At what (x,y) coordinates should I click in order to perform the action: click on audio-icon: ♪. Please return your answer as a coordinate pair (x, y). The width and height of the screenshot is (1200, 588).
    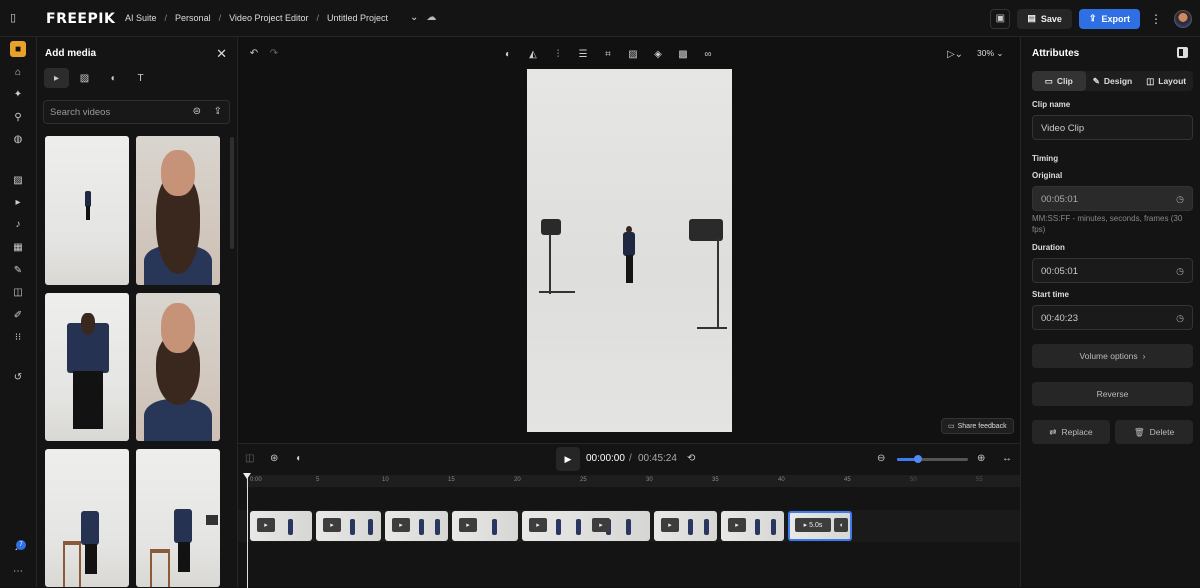
    Looking at the image, I should click on (18, 224).